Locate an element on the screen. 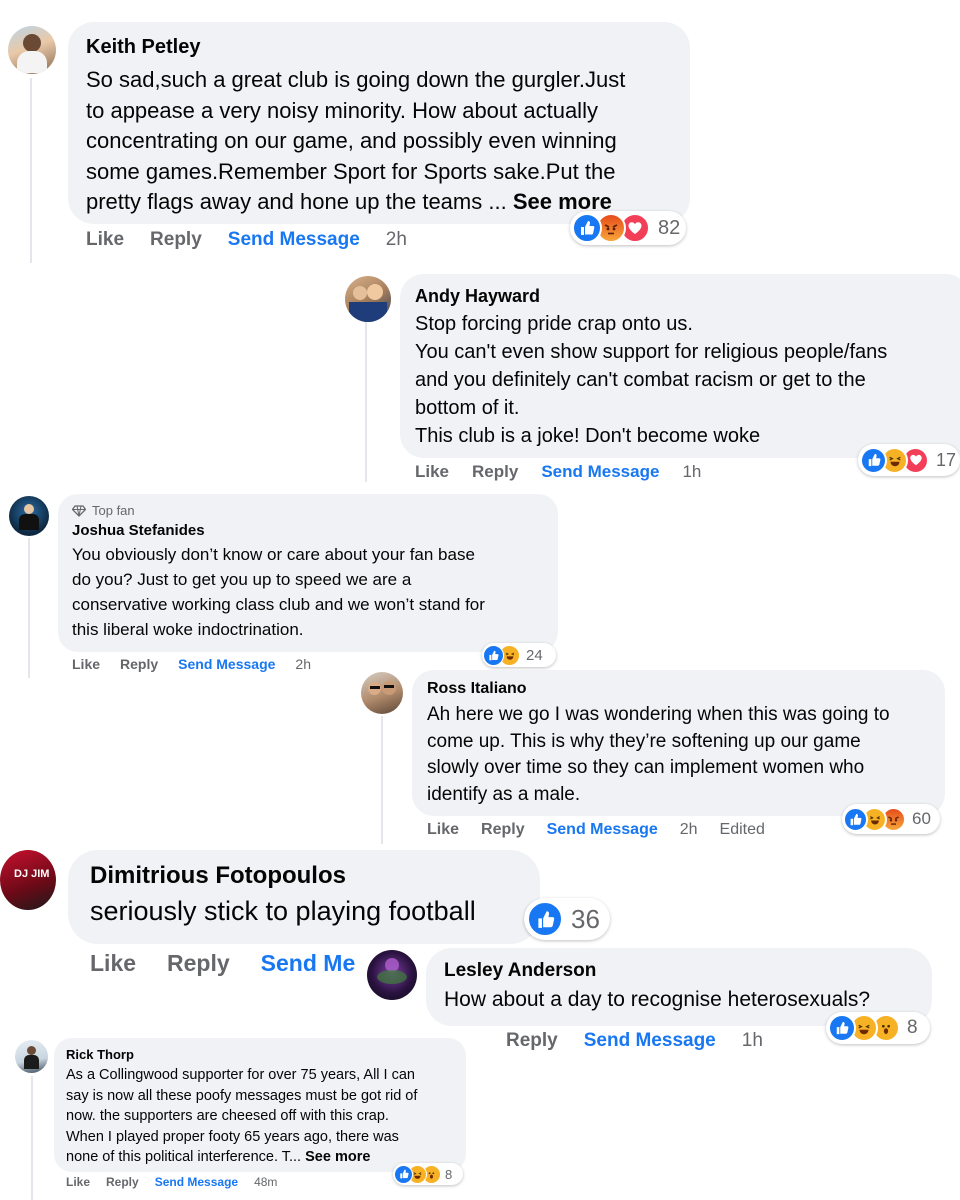 The image size is (960, 1200). comment-author: Dimitrious Fotopoulos is located at coordinates (304, 876).